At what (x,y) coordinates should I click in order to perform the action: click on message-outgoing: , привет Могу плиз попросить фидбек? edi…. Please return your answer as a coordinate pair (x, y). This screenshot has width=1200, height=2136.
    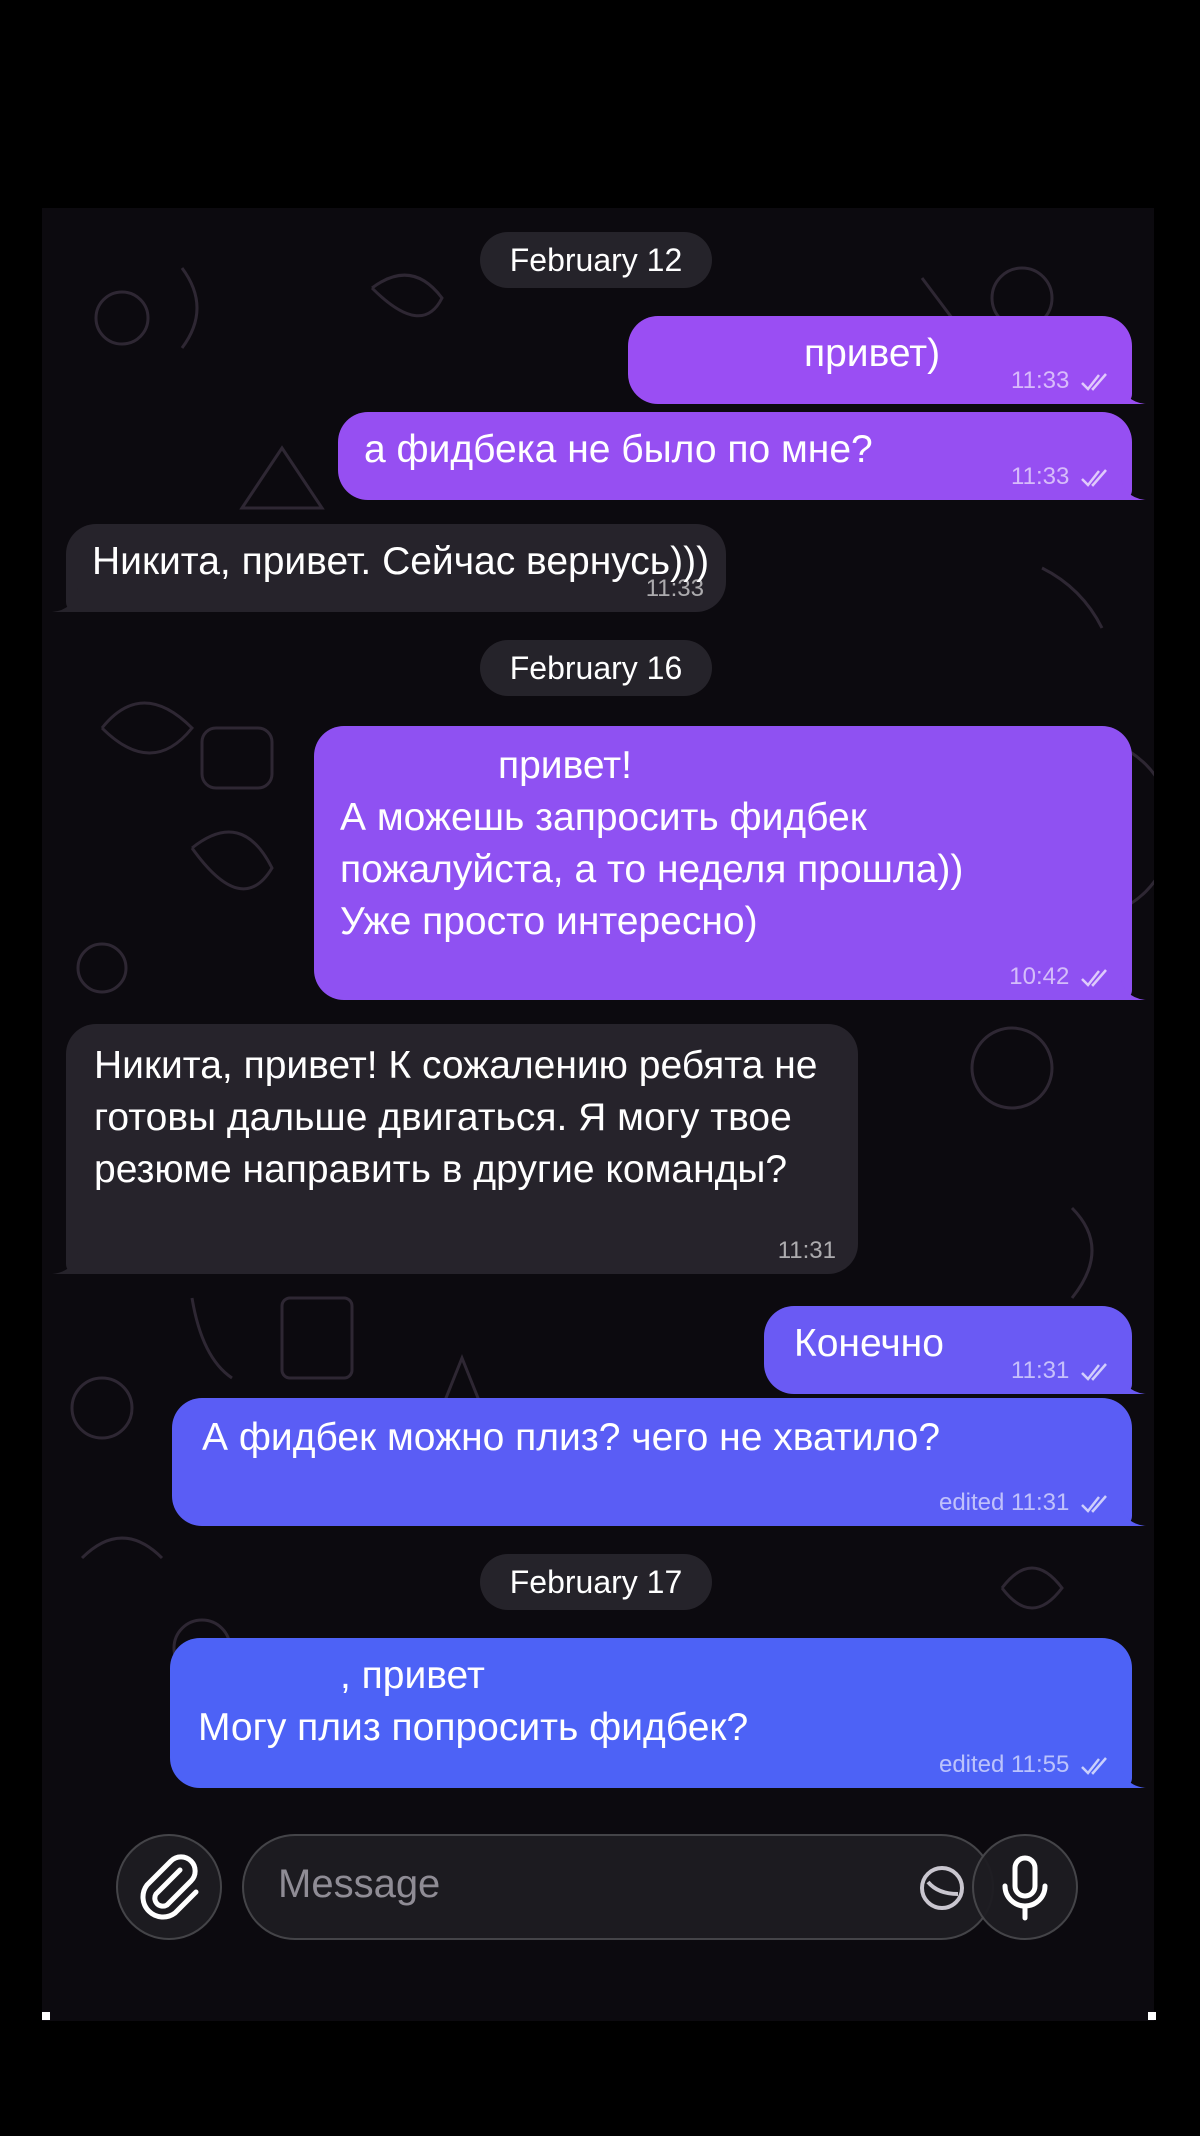
    Looking at the image, I should click on (658, 1713).